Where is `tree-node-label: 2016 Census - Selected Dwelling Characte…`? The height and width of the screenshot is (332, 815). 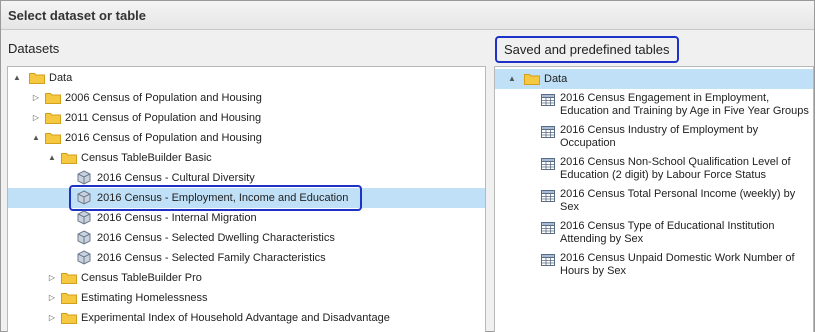 tree-node-label: 2016 Census - Selected Dwelling Characte… is located at coordinates (216, 238).